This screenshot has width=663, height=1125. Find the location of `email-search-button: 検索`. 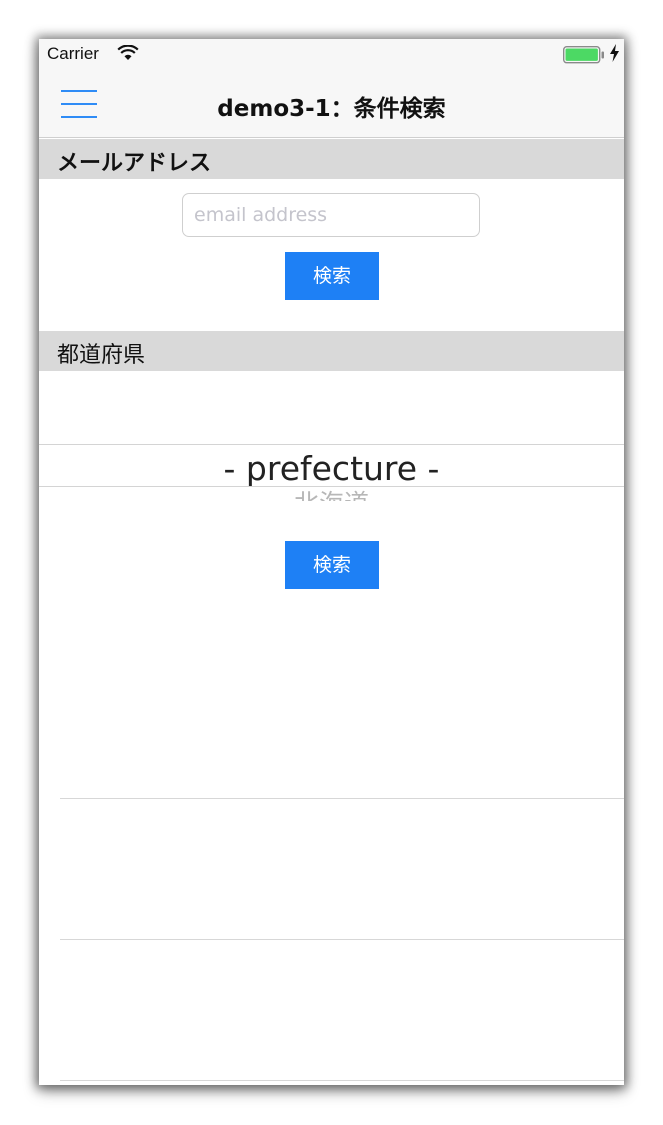

email-search-button: 検索 is located at coordinates (332, 276).